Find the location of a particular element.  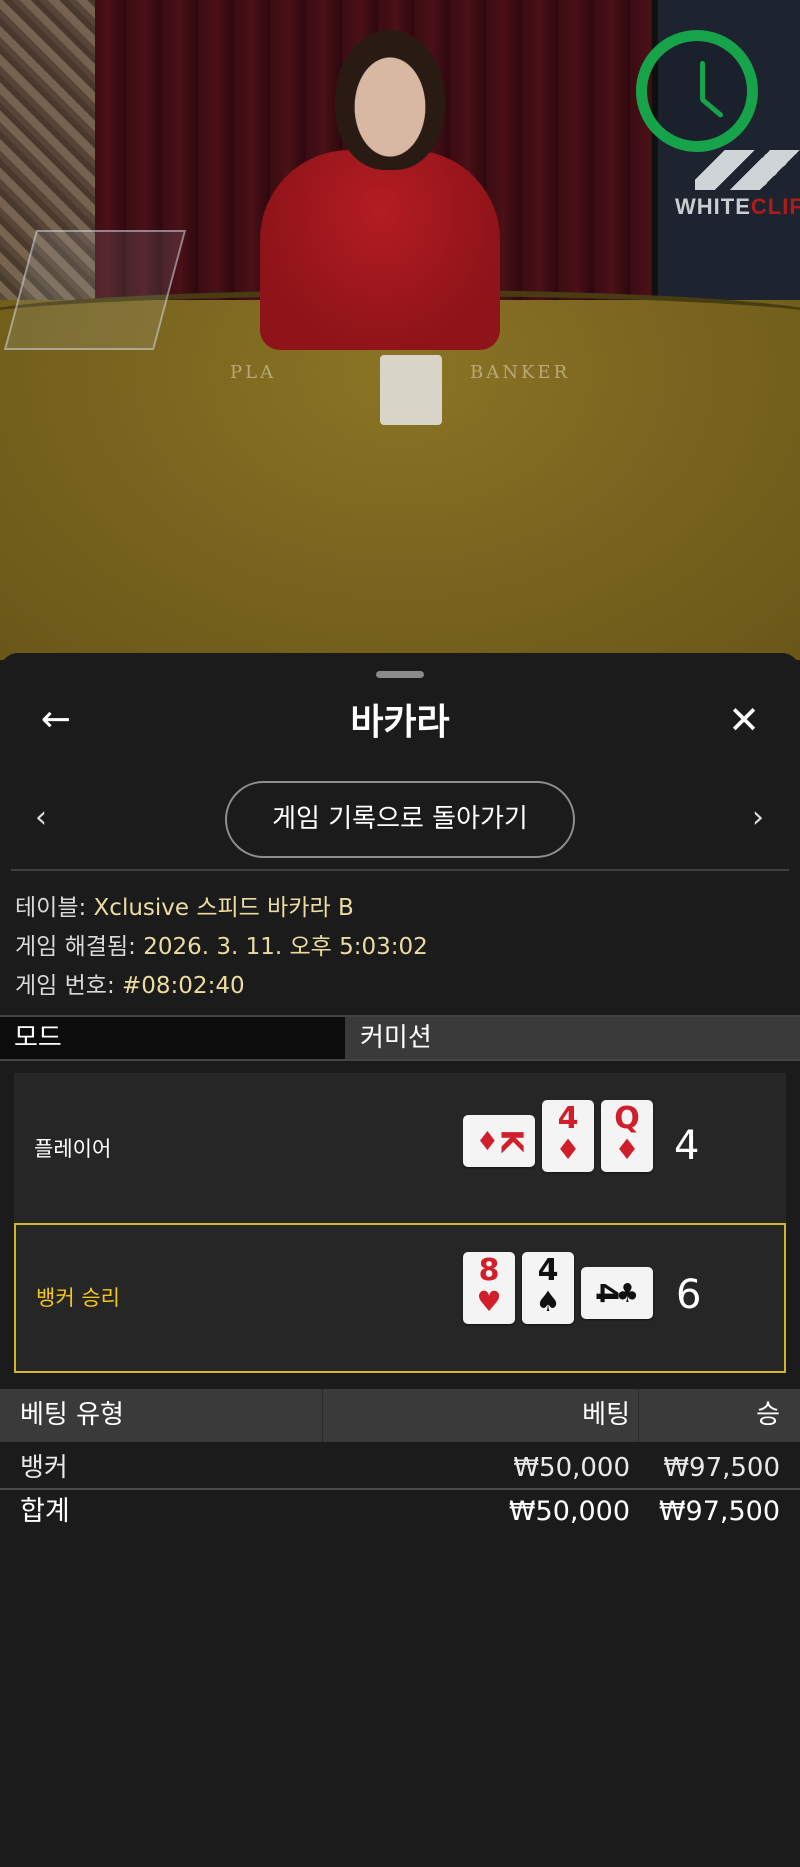

divider is located at coordinates (400, 870).